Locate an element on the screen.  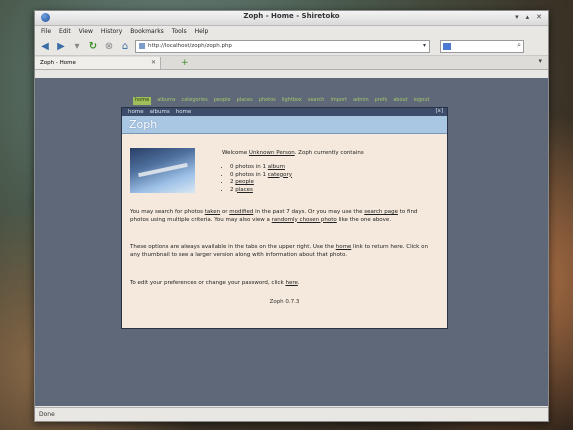
close-icon: ✕ is located at coordinates (539, 17).